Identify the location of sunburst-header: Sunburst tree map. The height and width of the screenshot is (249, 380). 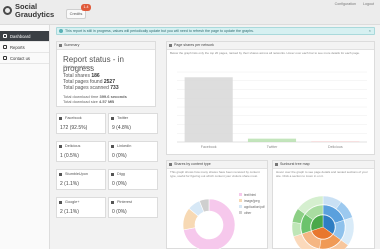
(323, 165).